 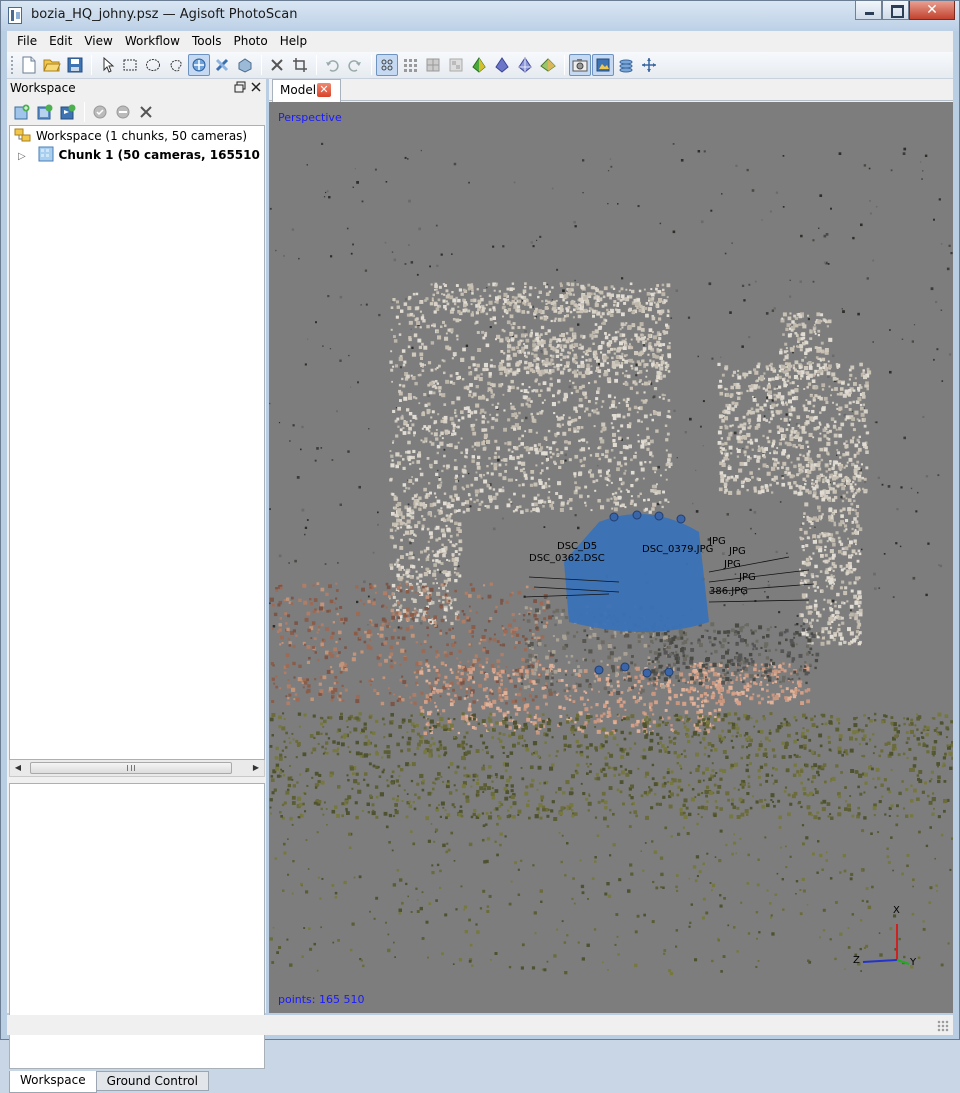 What do you see at coordinates (75, 65) in the screenshot?
I see `save-icon` at bounding box center [75, 65].